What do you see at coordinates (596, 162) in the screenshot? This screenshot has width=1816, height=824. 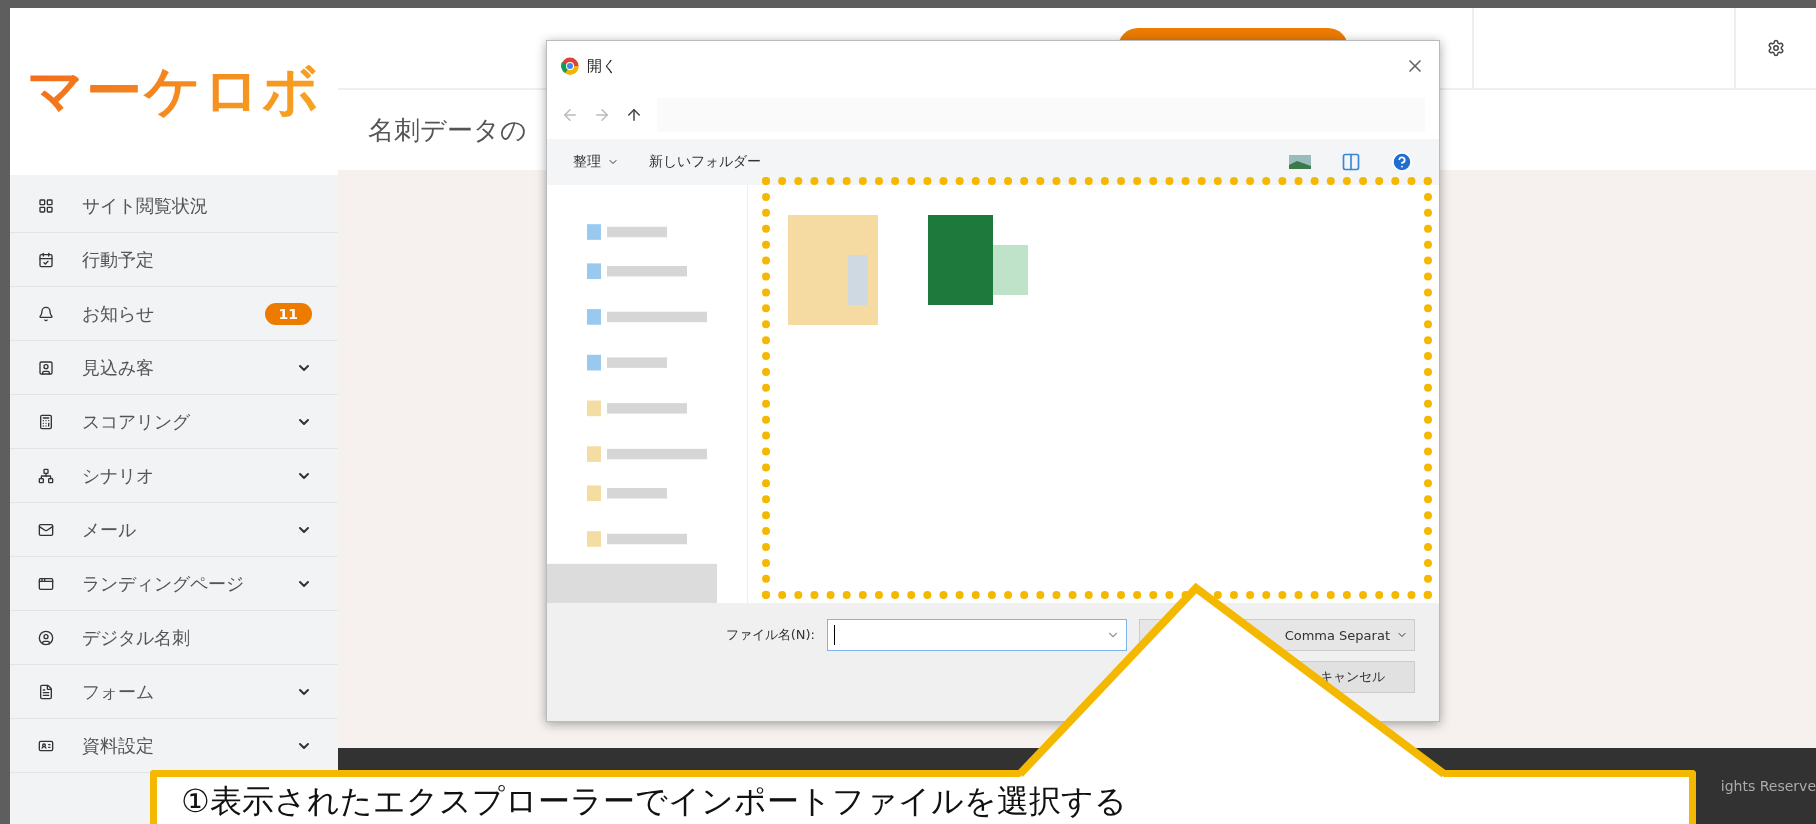 I see `organize-button: 整理` at bounding box center [596, 162].